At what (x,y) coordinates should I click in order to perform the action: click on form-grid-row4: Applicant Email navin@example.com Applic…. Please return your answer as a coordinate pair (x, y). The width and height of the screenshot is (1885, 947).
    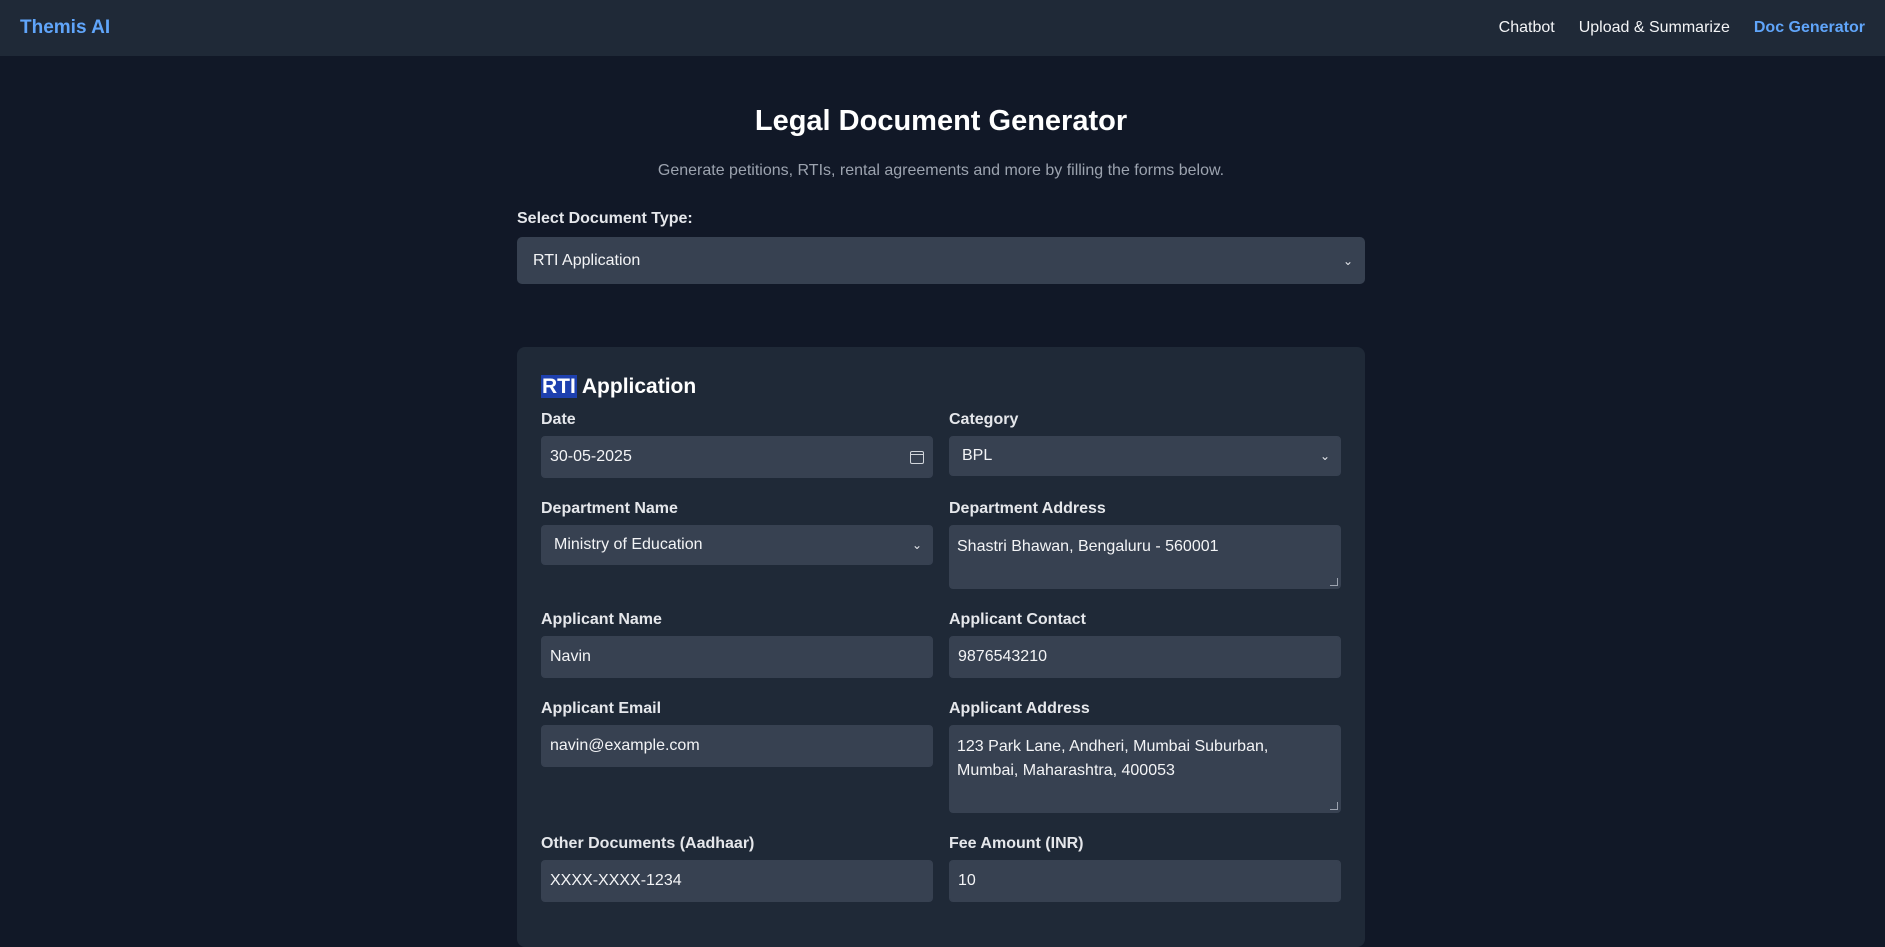
    Looking at the image, I should click on (941, 754).